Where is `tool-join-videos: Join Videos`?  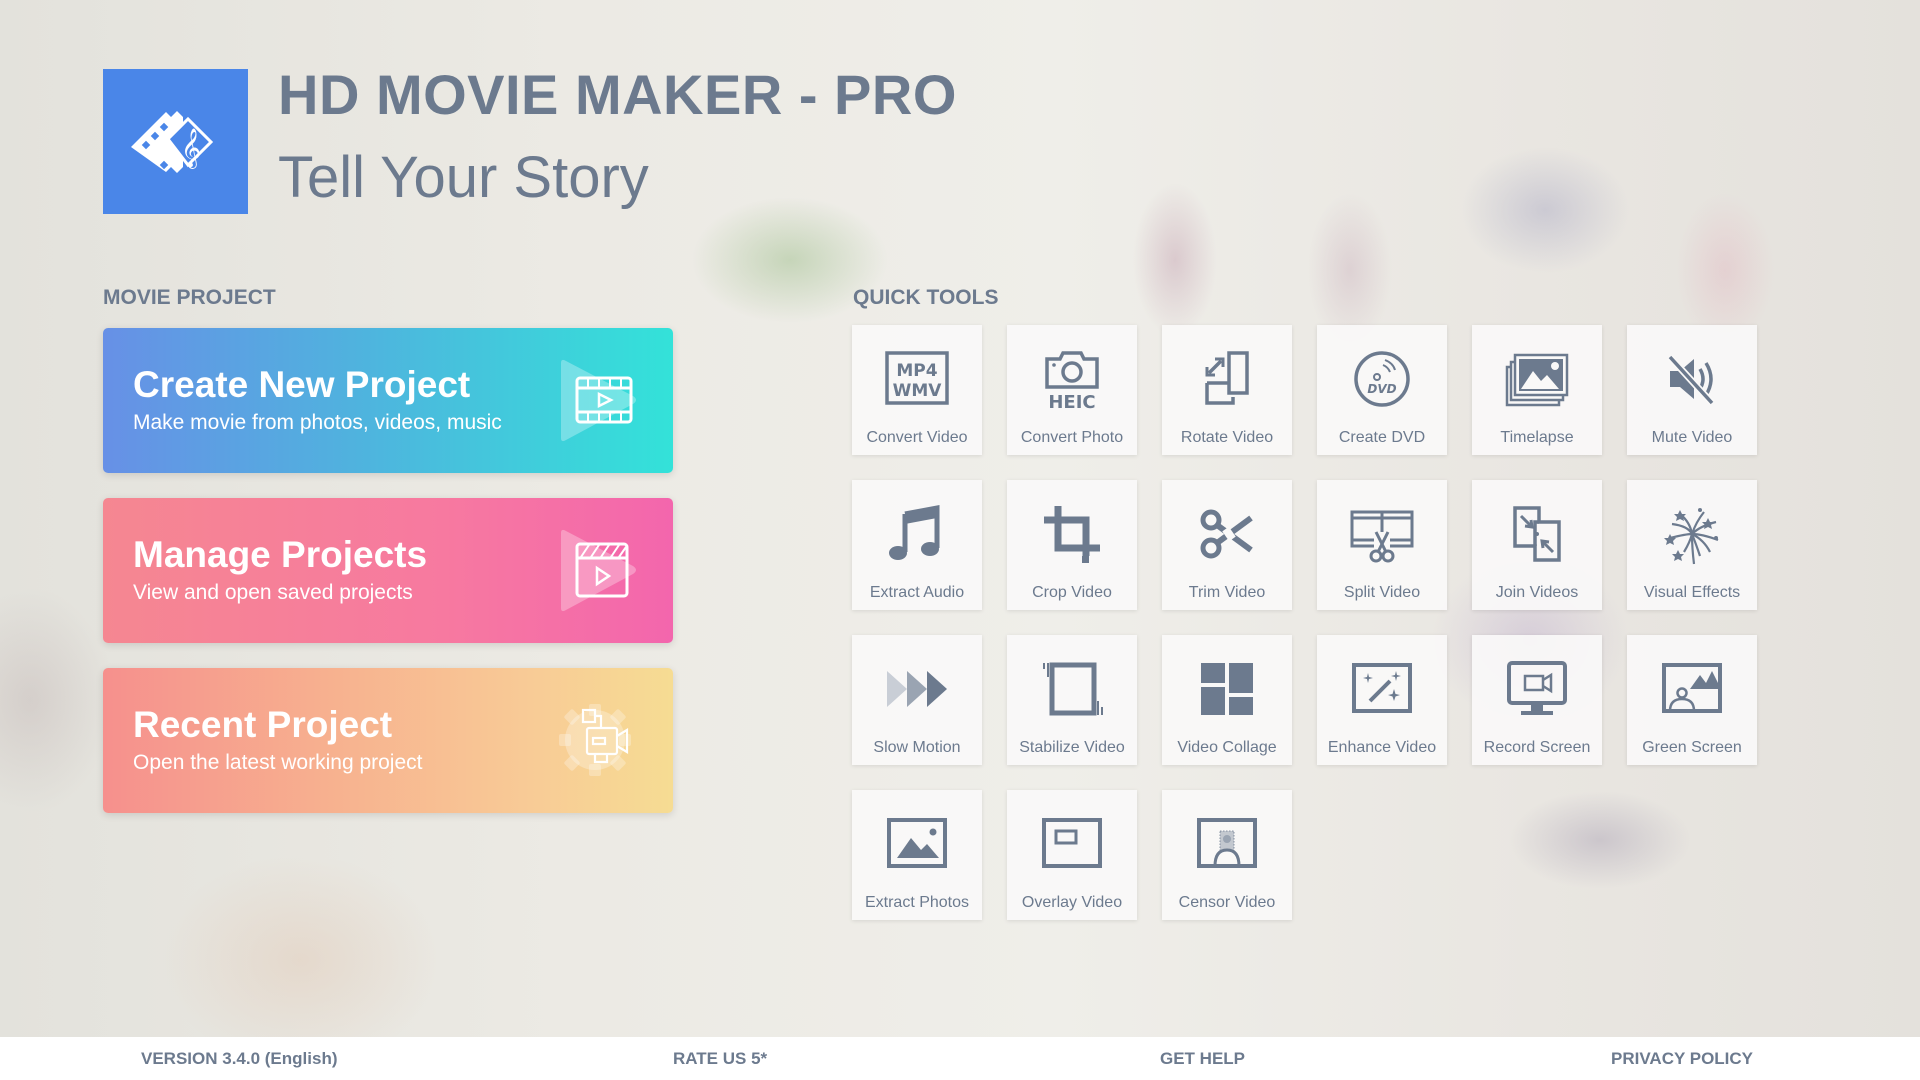
tool-join-videos: Join Videos is located at coordinates (1537, 545).